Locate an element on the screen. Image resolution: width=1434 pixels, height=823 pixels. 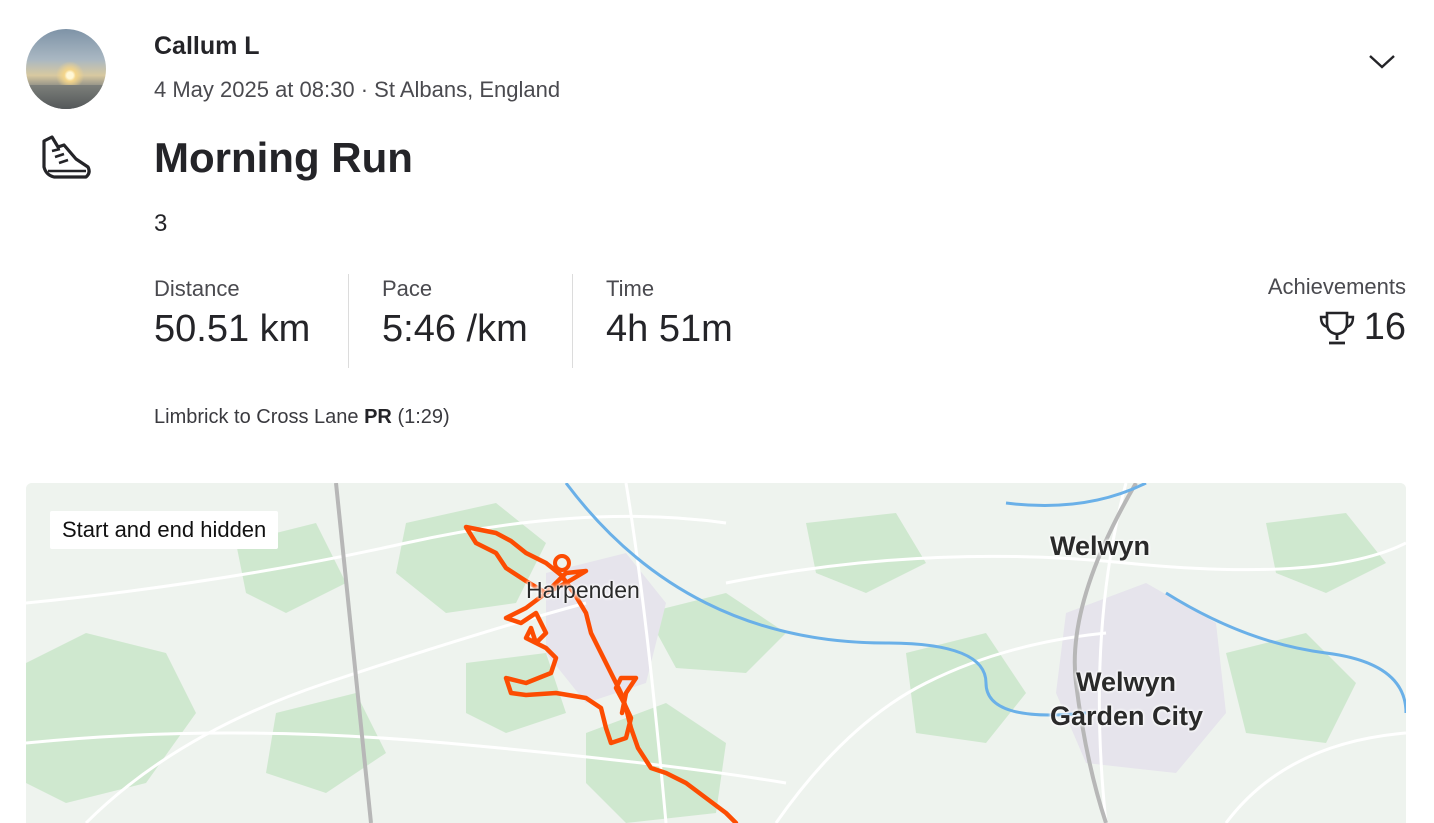
athlete-name: Callum L is located at coordinates (207, 46).